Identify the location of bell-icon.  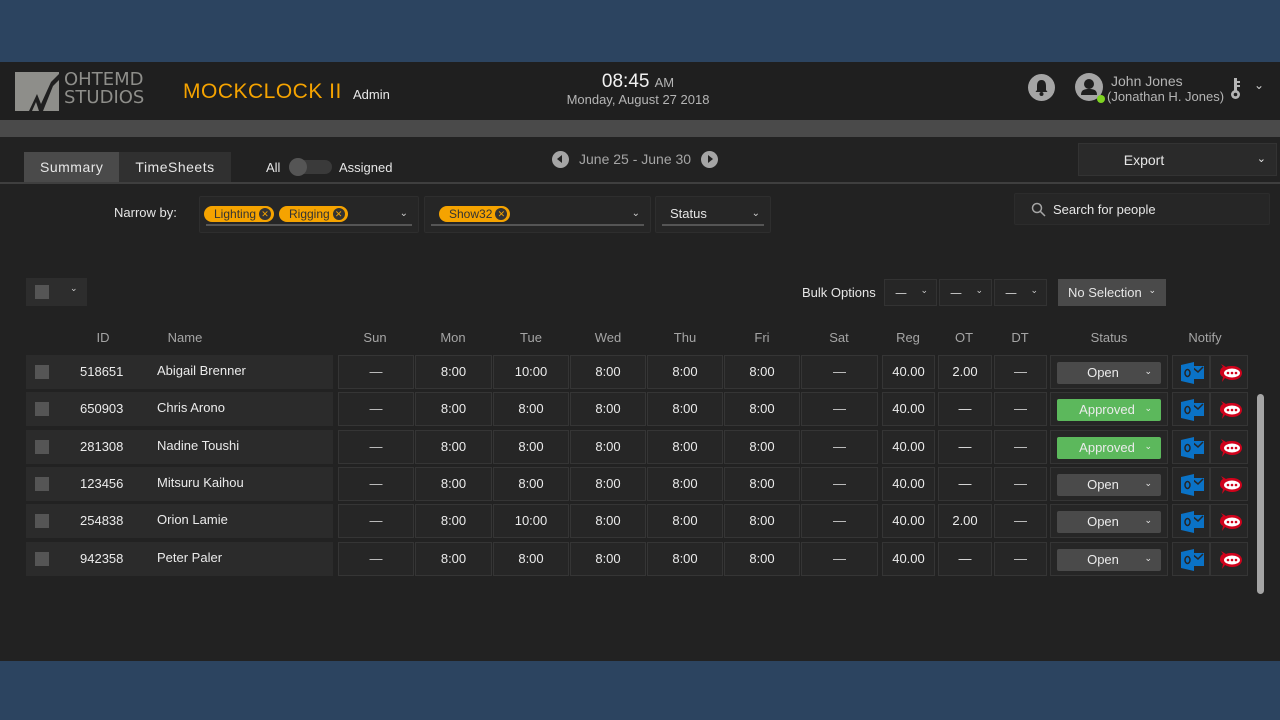
(1041, 87).